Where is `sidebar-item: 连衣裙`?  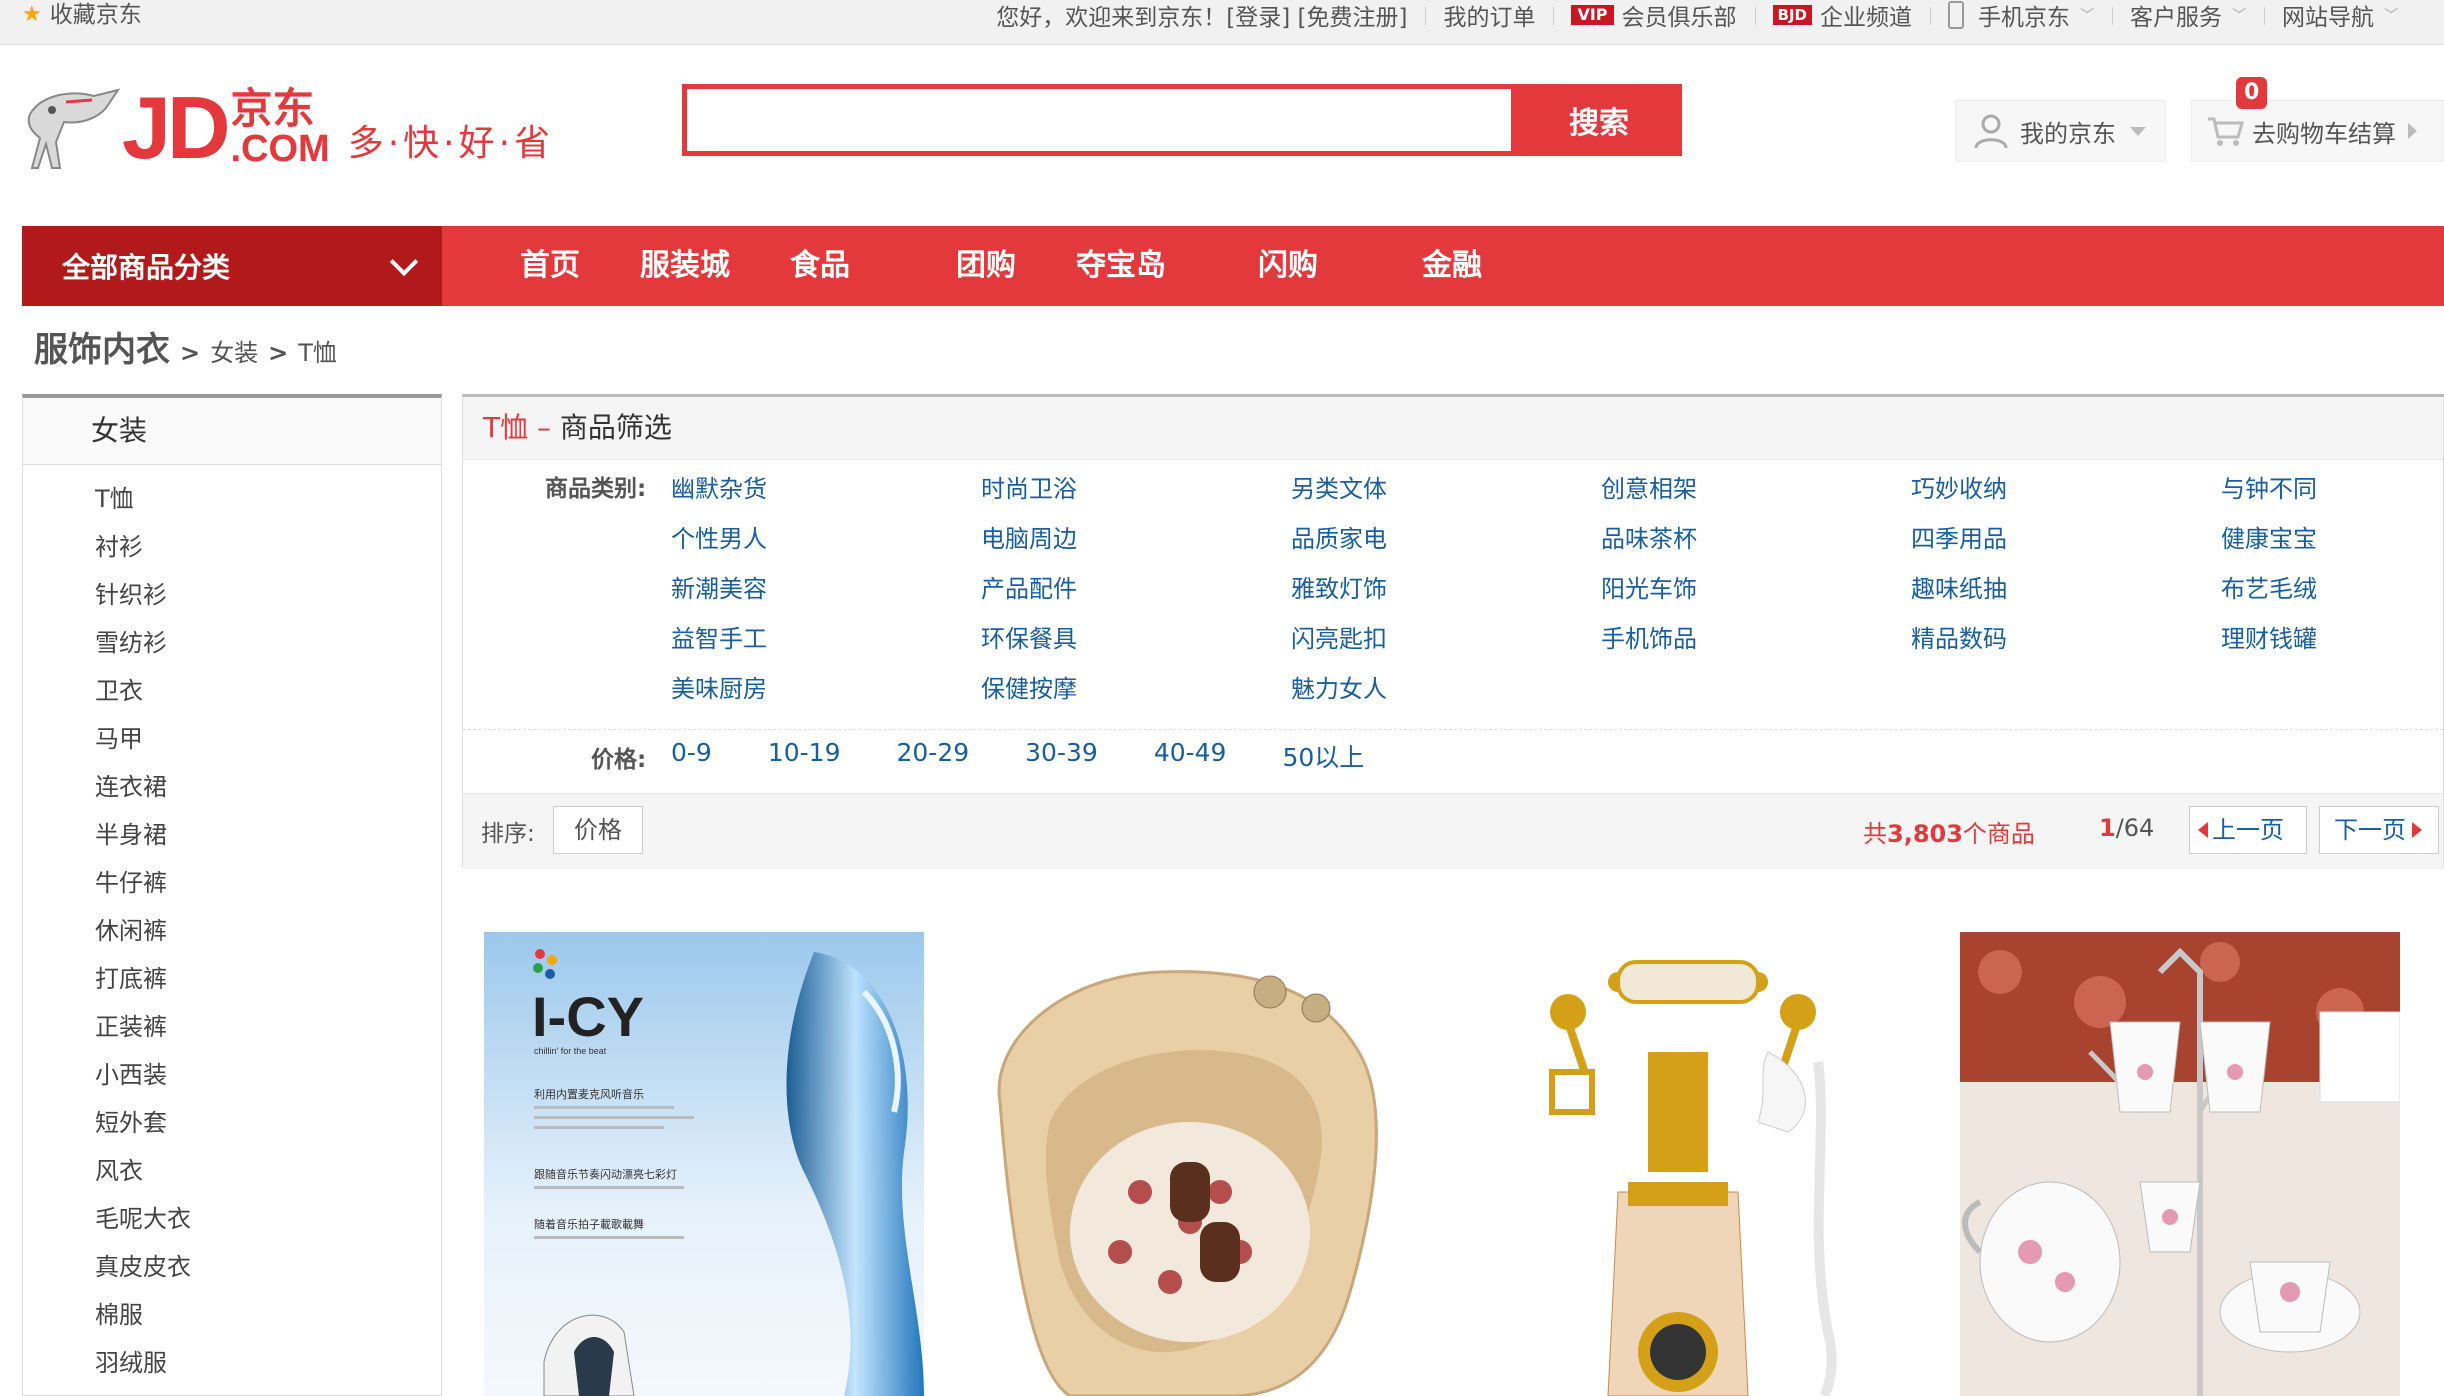 sidebar-item: 连衣裙 is located at coordinates (232, 787).